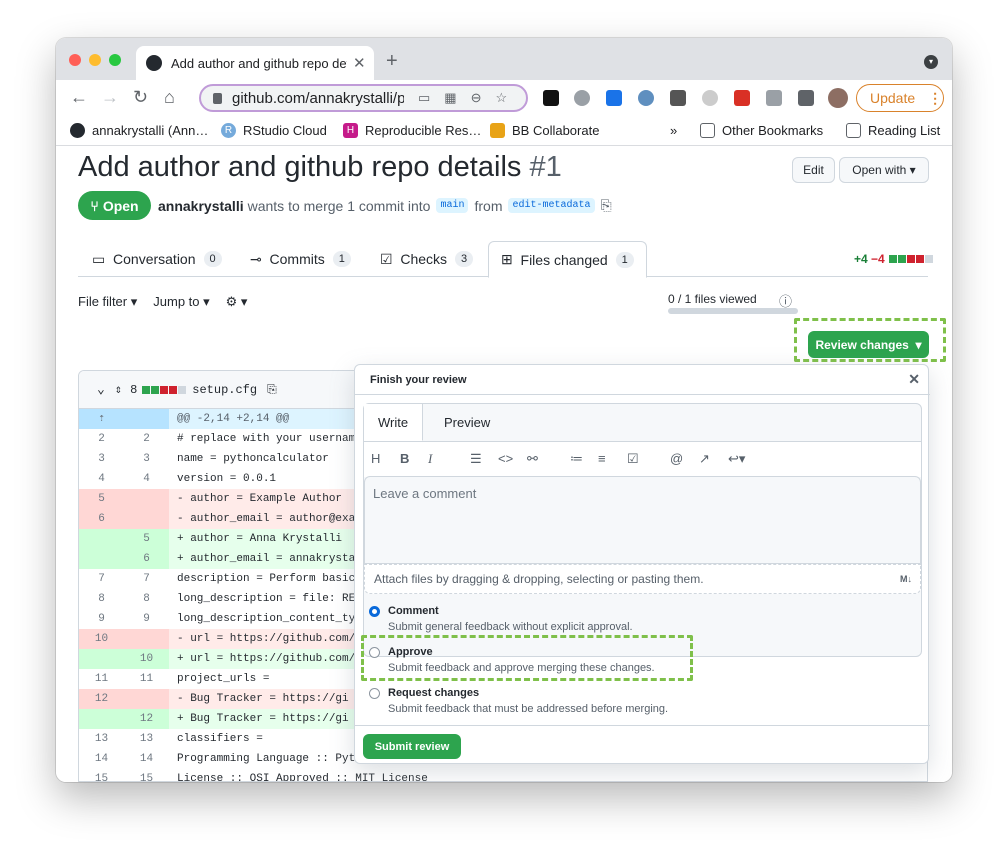 The width and height of the screenshot is (1008, 857). What do you see at coordinates (146, 559) in the screenshot?
I see `new-line-number: 6` at bounding box center [146, 559].